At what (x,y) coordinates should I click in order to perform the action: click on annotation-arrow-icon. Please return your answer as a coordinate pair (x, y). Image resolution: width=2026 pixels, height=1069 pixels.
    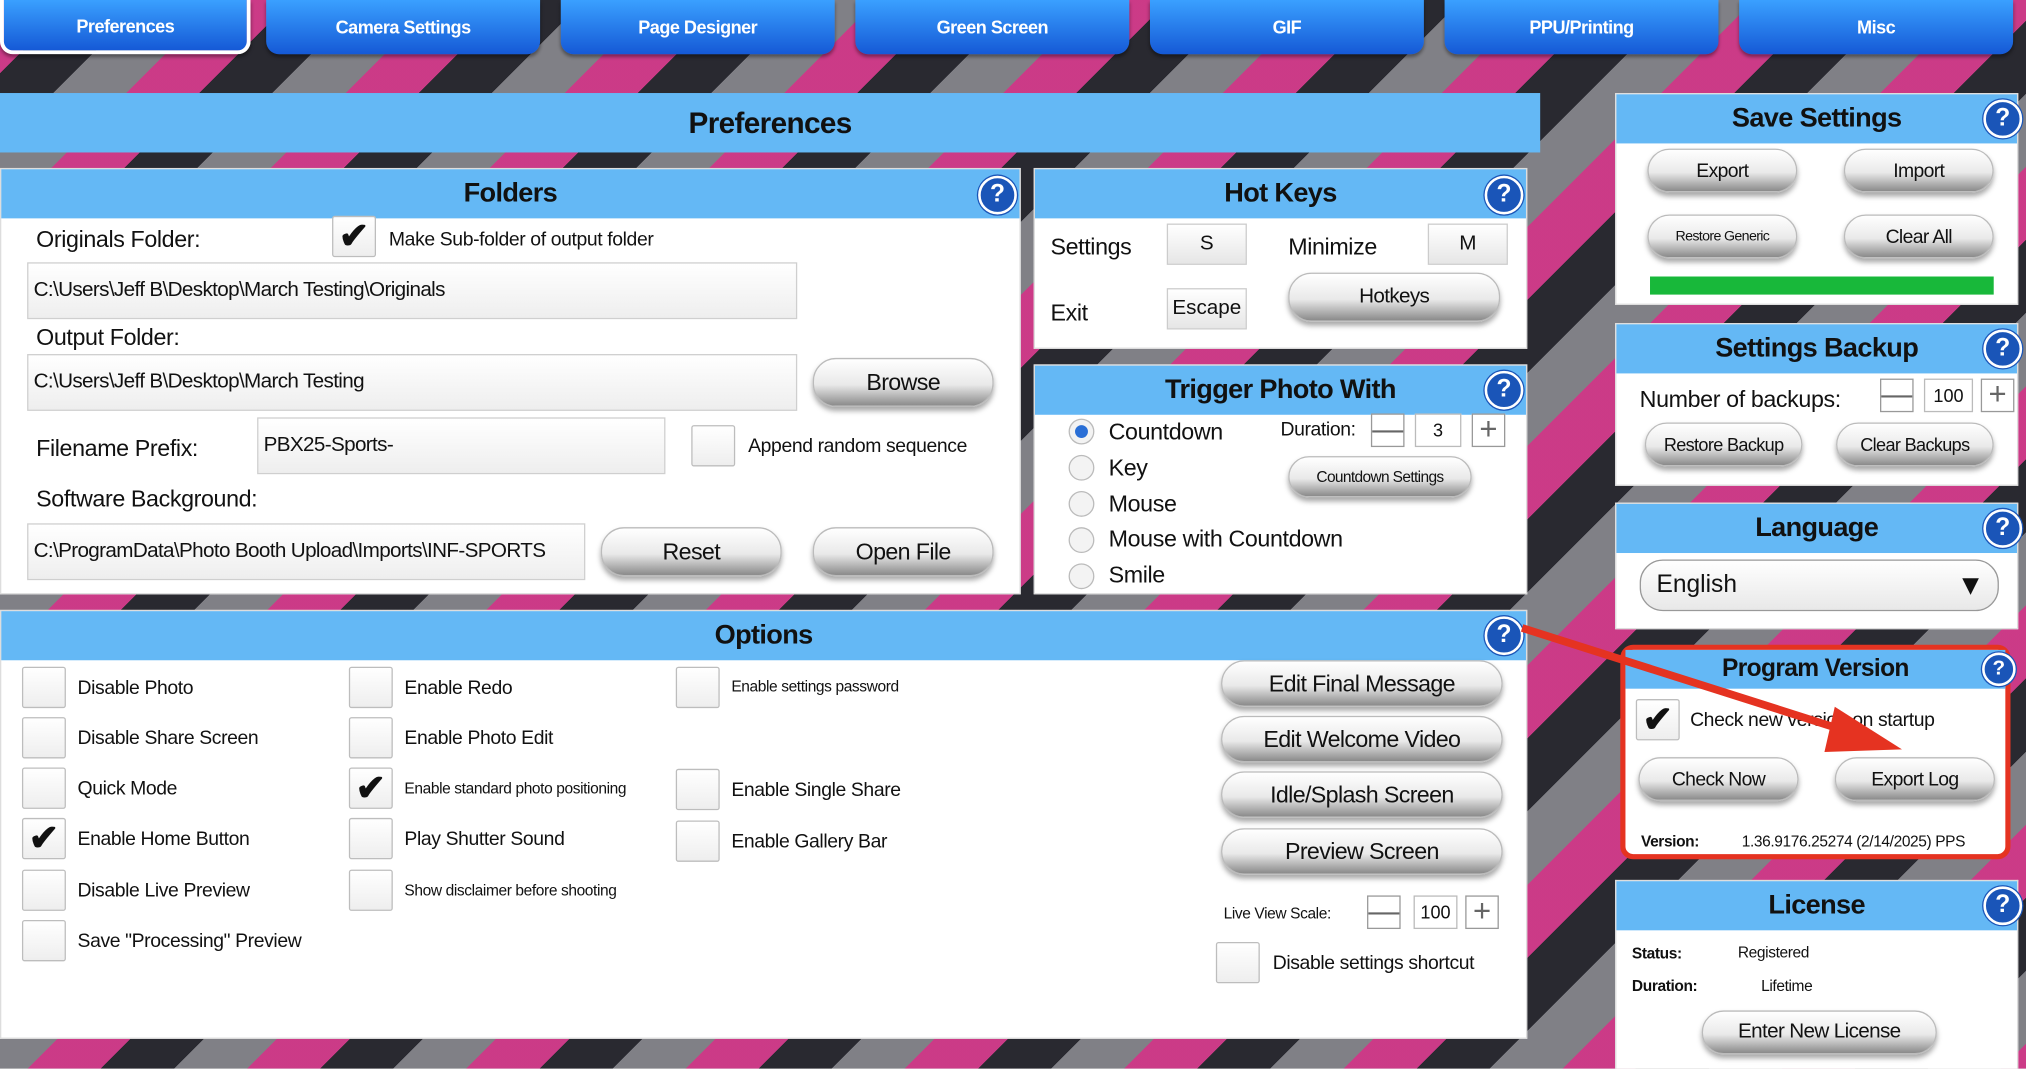
    Looking at the image, I should click on (1711, 688).